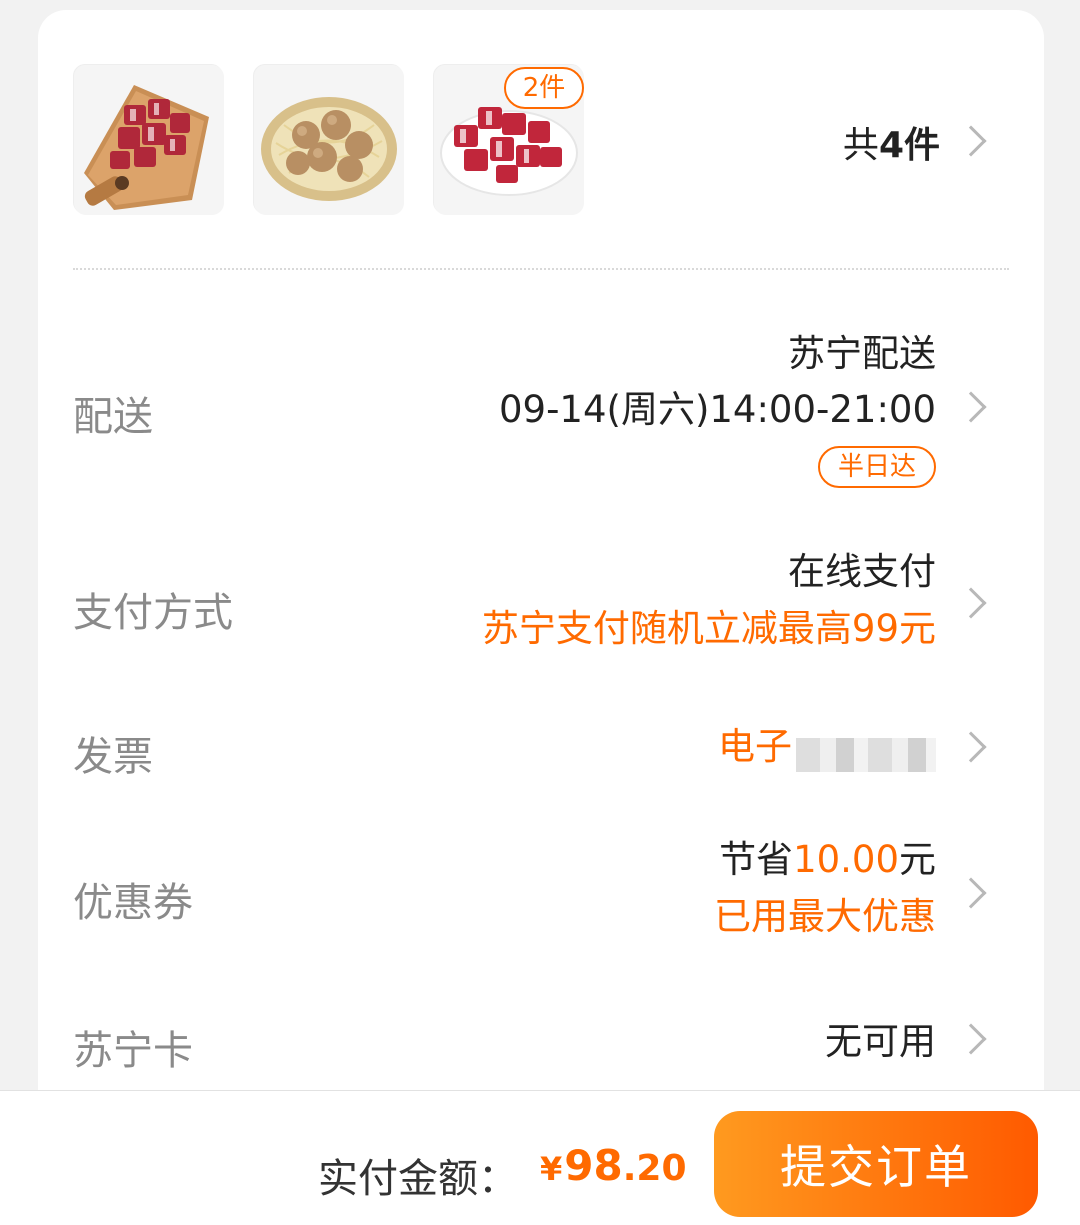 Image resolution: width=1080 pixels, height=1225 pixels. I want to click on checkout-bar: 实付金额： ¥98.20 提交订单, so click(540, 1157).